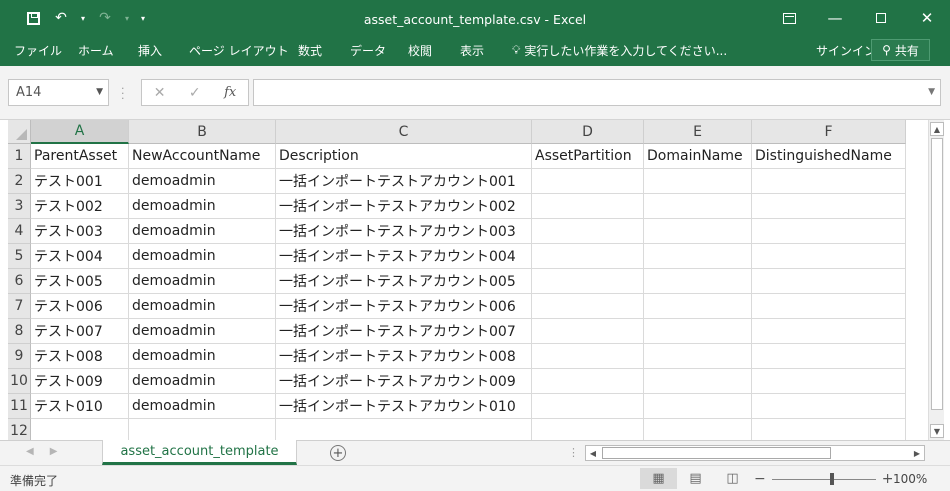  Describe the element at coordinates (404, 406) in the screenshot. I see `cell-c11: 一括インポートテストアカウント010` at that location.